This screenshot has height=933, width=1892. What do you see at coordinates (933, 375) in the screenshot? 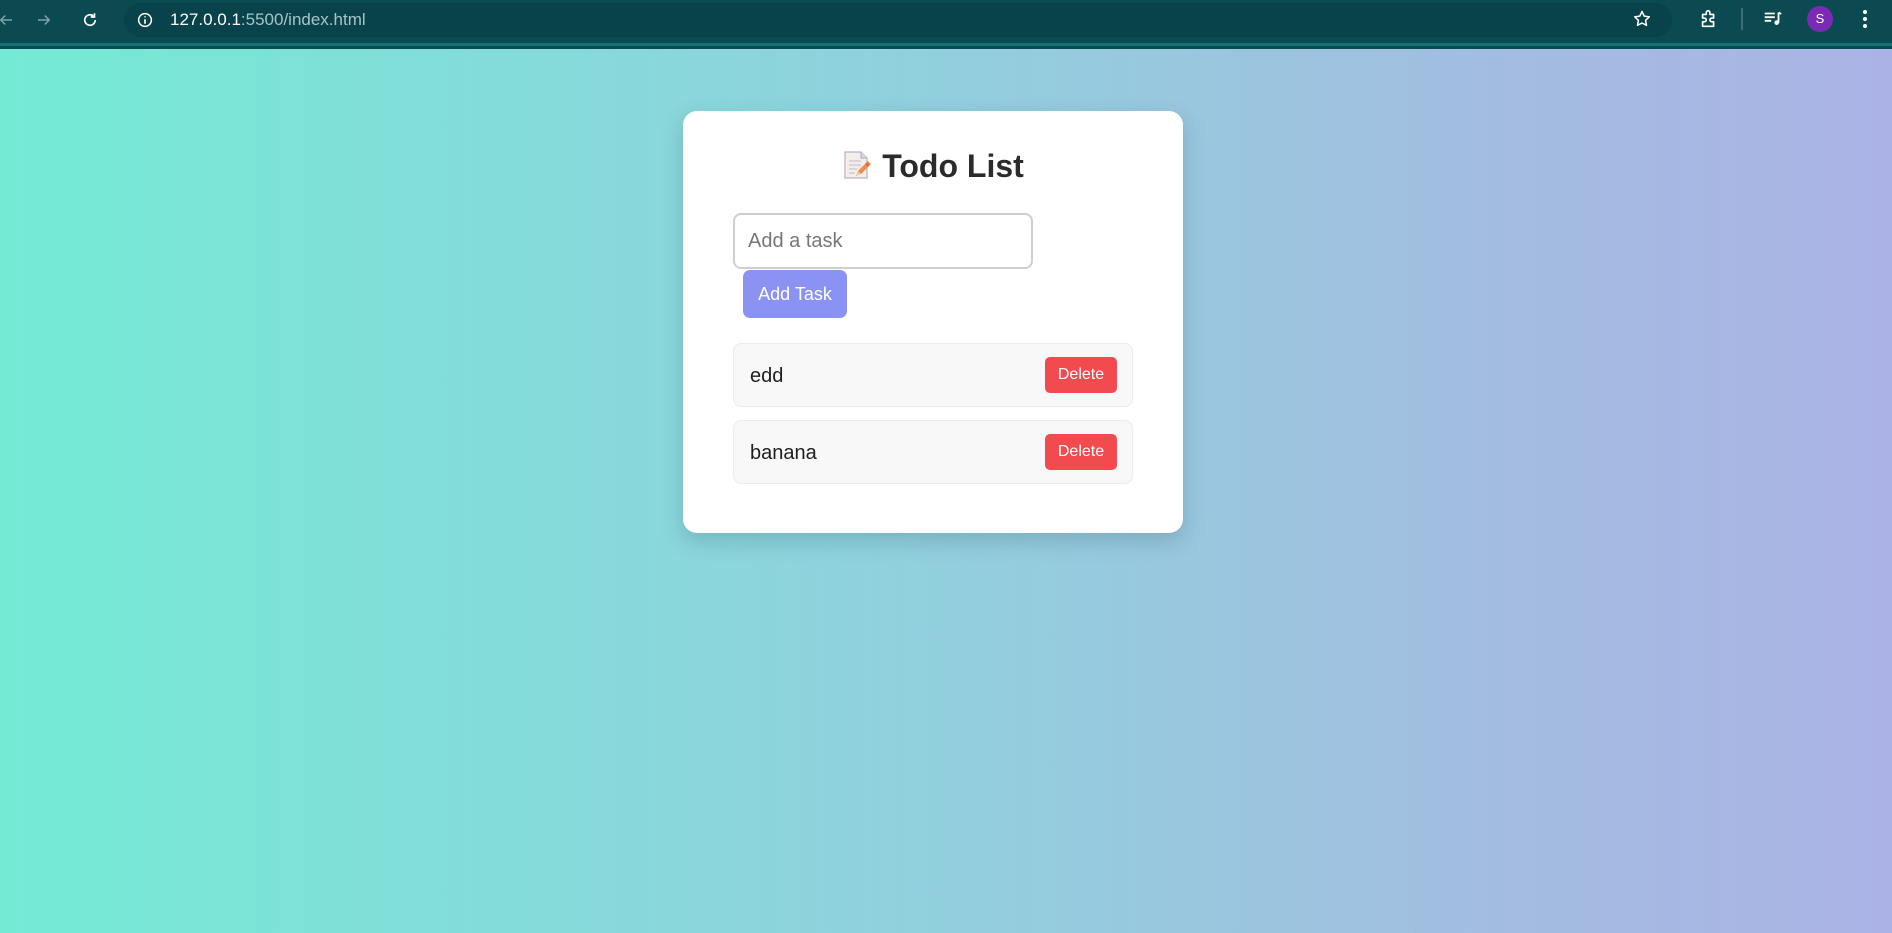
I see `task-item: edd Delete` at bounding box center [933, 375].